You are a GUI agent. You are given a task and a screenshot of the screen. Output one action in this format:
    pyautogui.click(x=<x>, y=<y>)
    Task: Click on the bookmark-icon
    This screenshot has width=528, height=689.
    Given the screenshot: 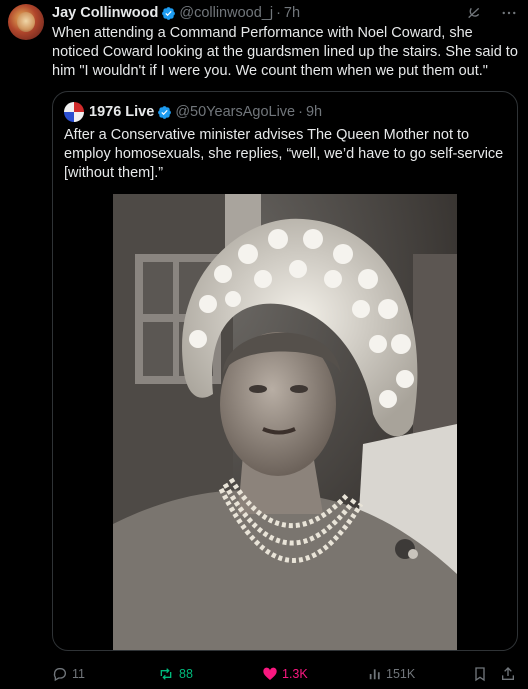 What is the action you would take?
    pyautogui.click(x=480, y=674)
    